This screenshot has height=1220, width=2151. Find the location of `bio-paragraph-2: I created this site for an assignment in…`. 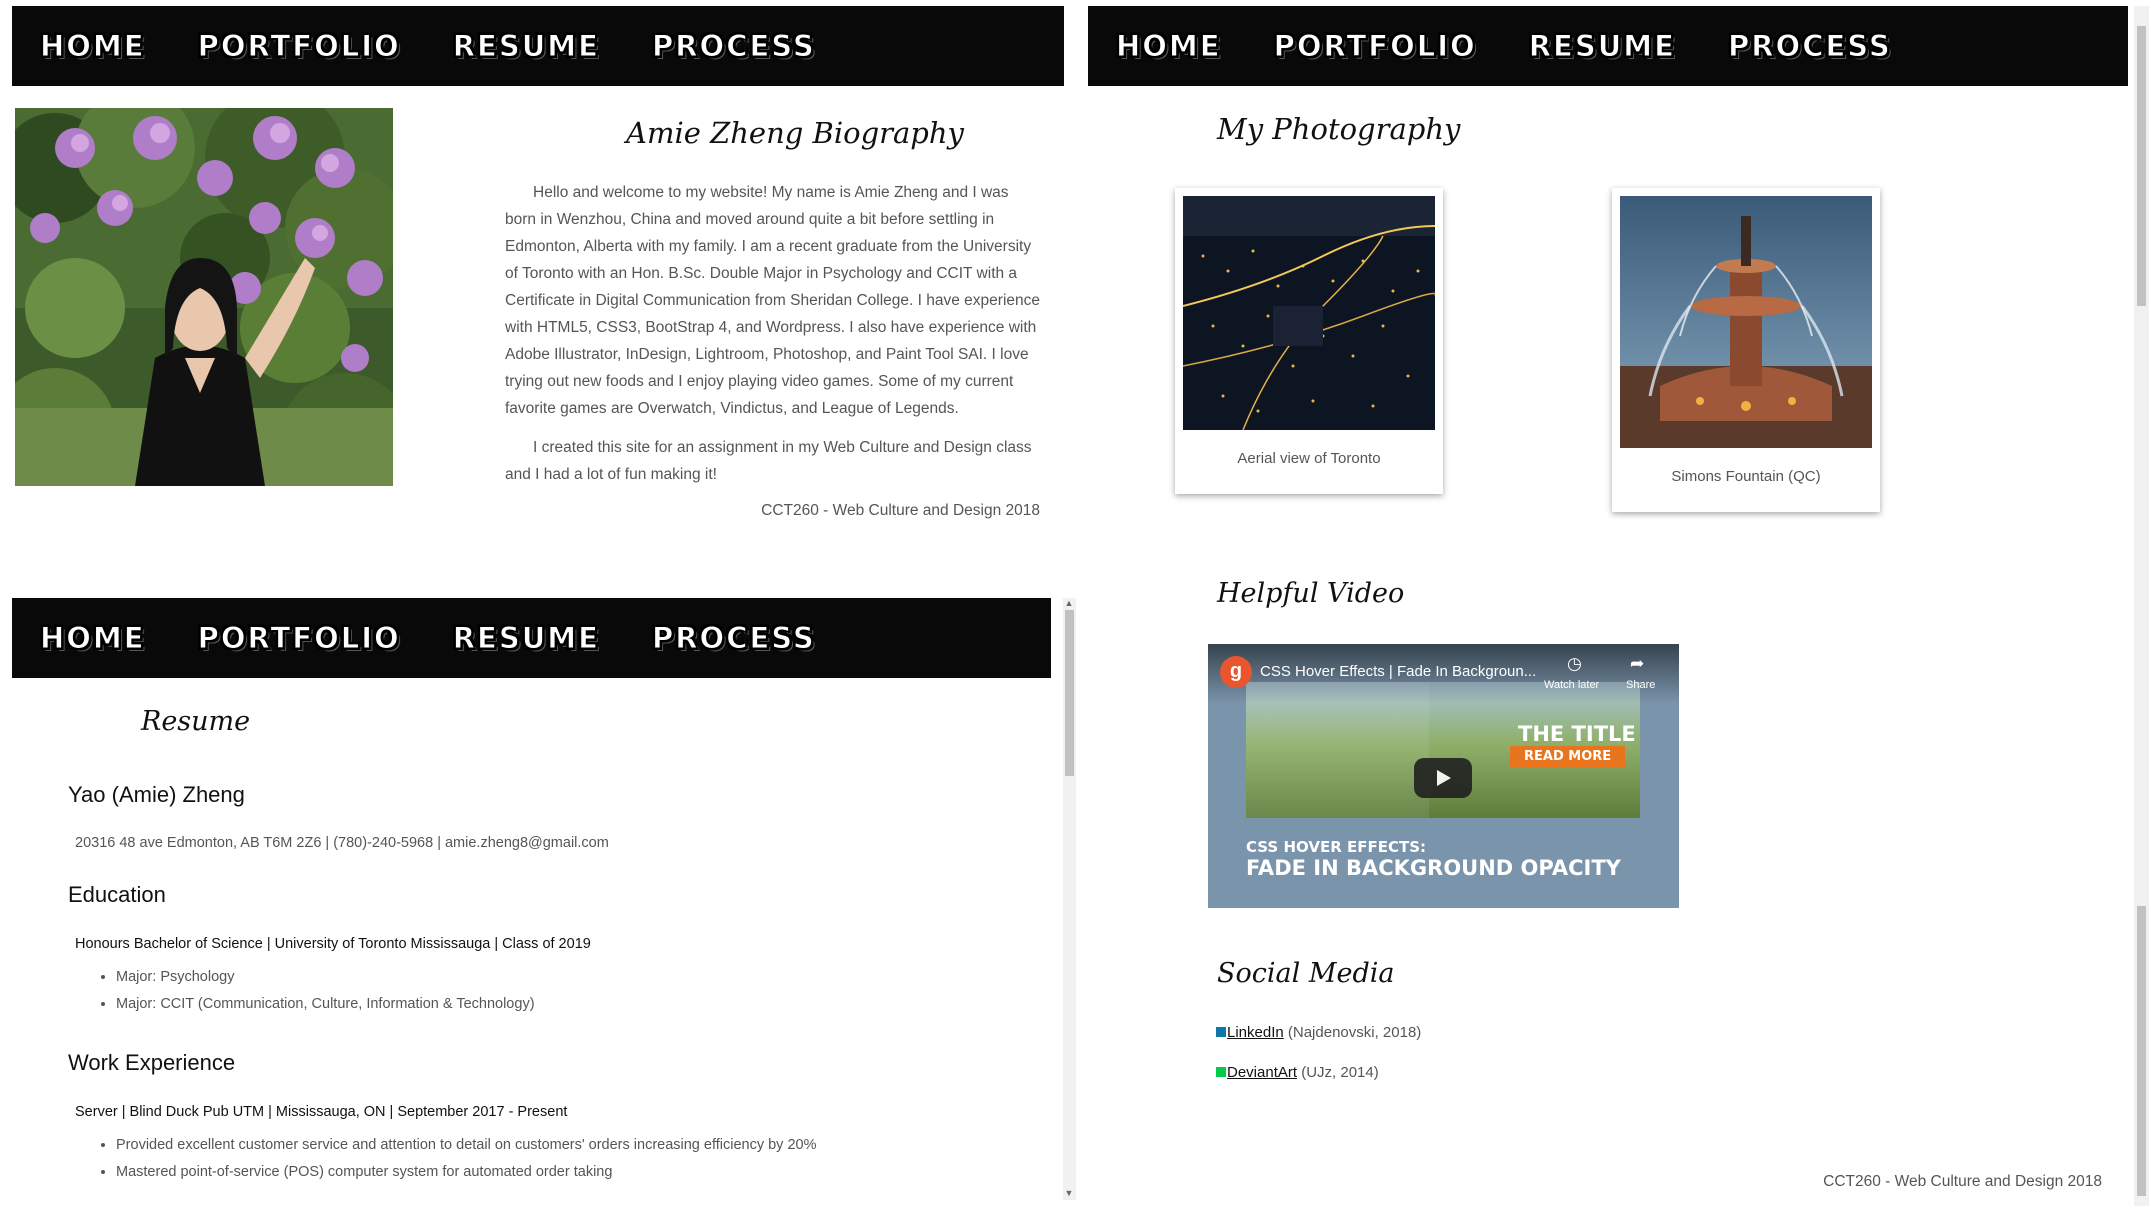

bio-paragraph-2: I created this site for an assignment in… is located at coordinates (775, 461).